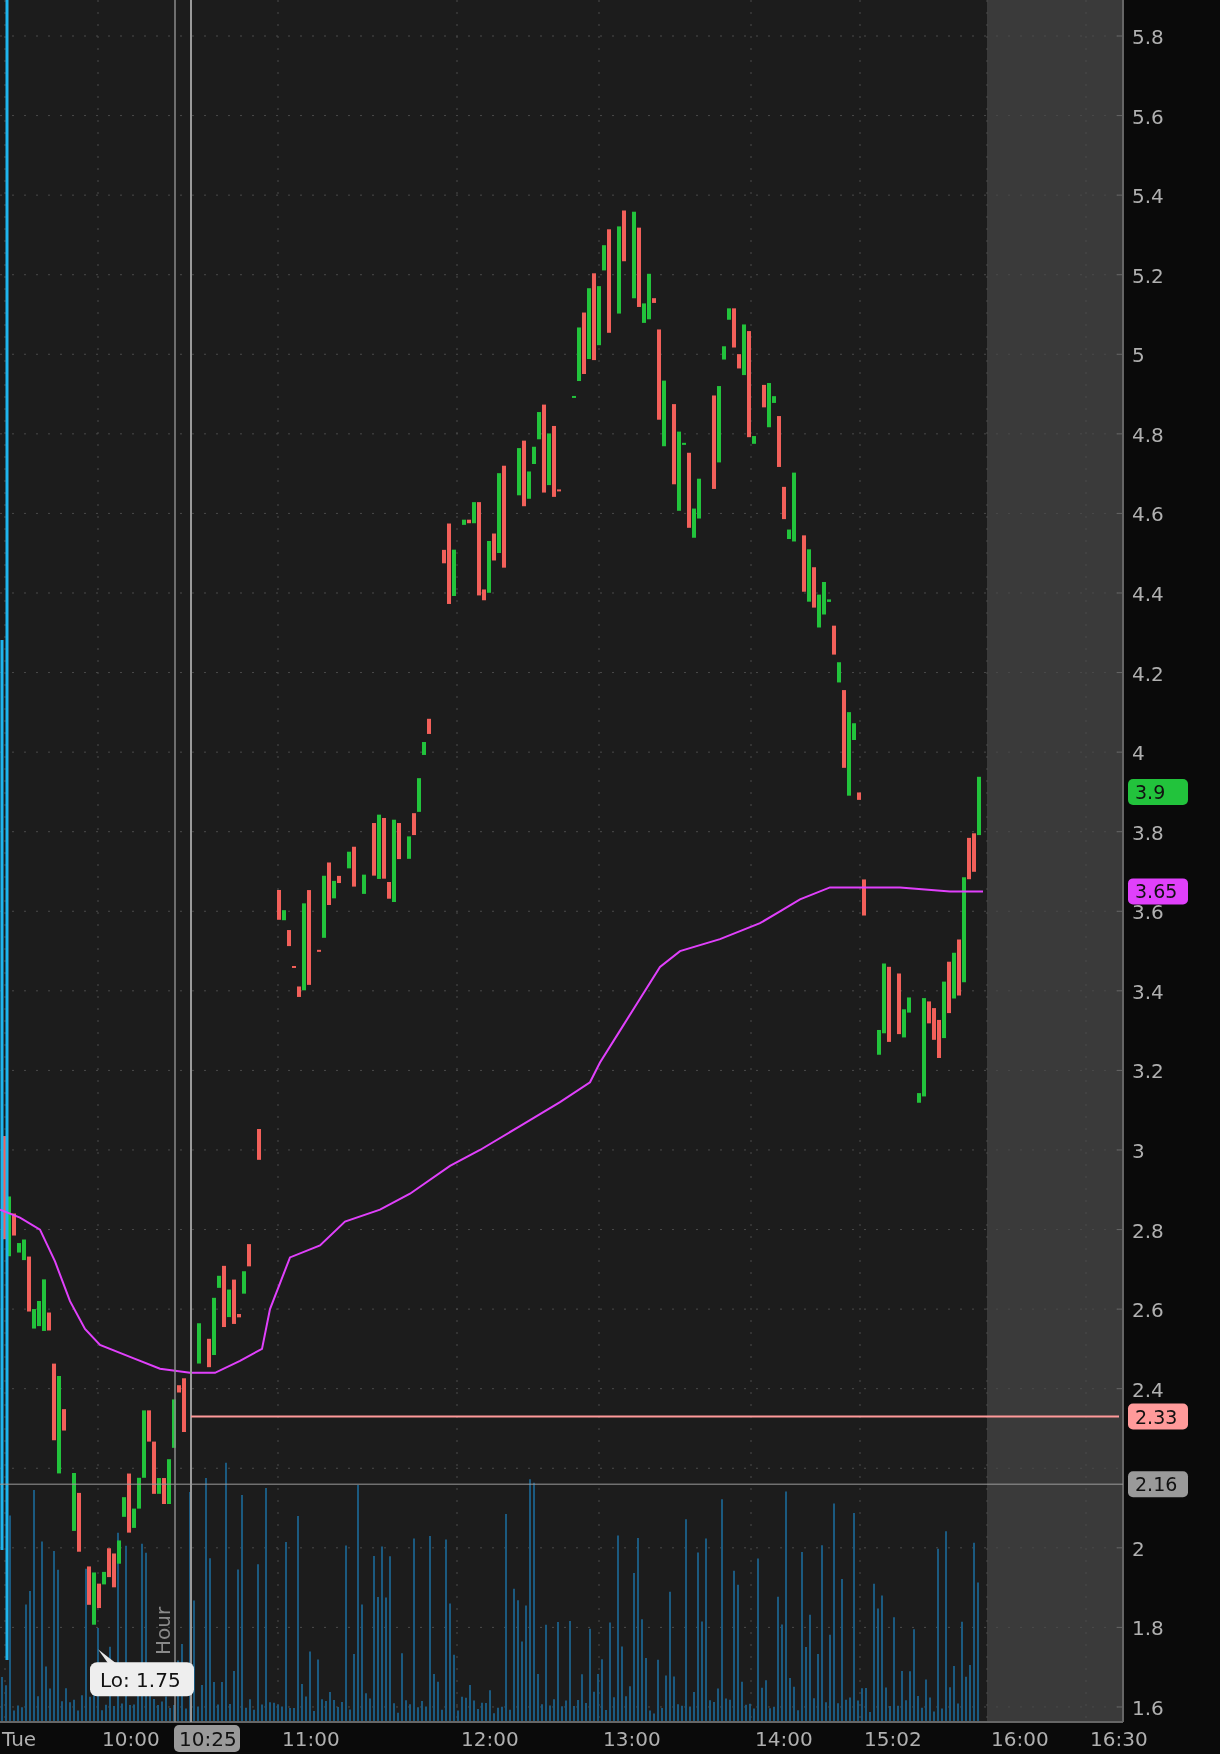  I want to click on price-axis-label: 4.2, so click(1148, 673).